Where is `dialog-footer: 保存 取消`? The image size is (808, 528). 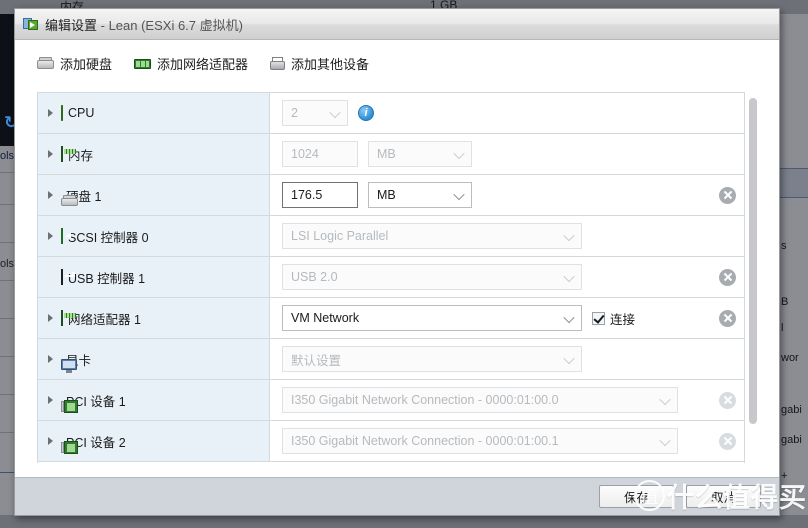 dialog-footer: 保存 取消 is located at coordinates (397, 496).